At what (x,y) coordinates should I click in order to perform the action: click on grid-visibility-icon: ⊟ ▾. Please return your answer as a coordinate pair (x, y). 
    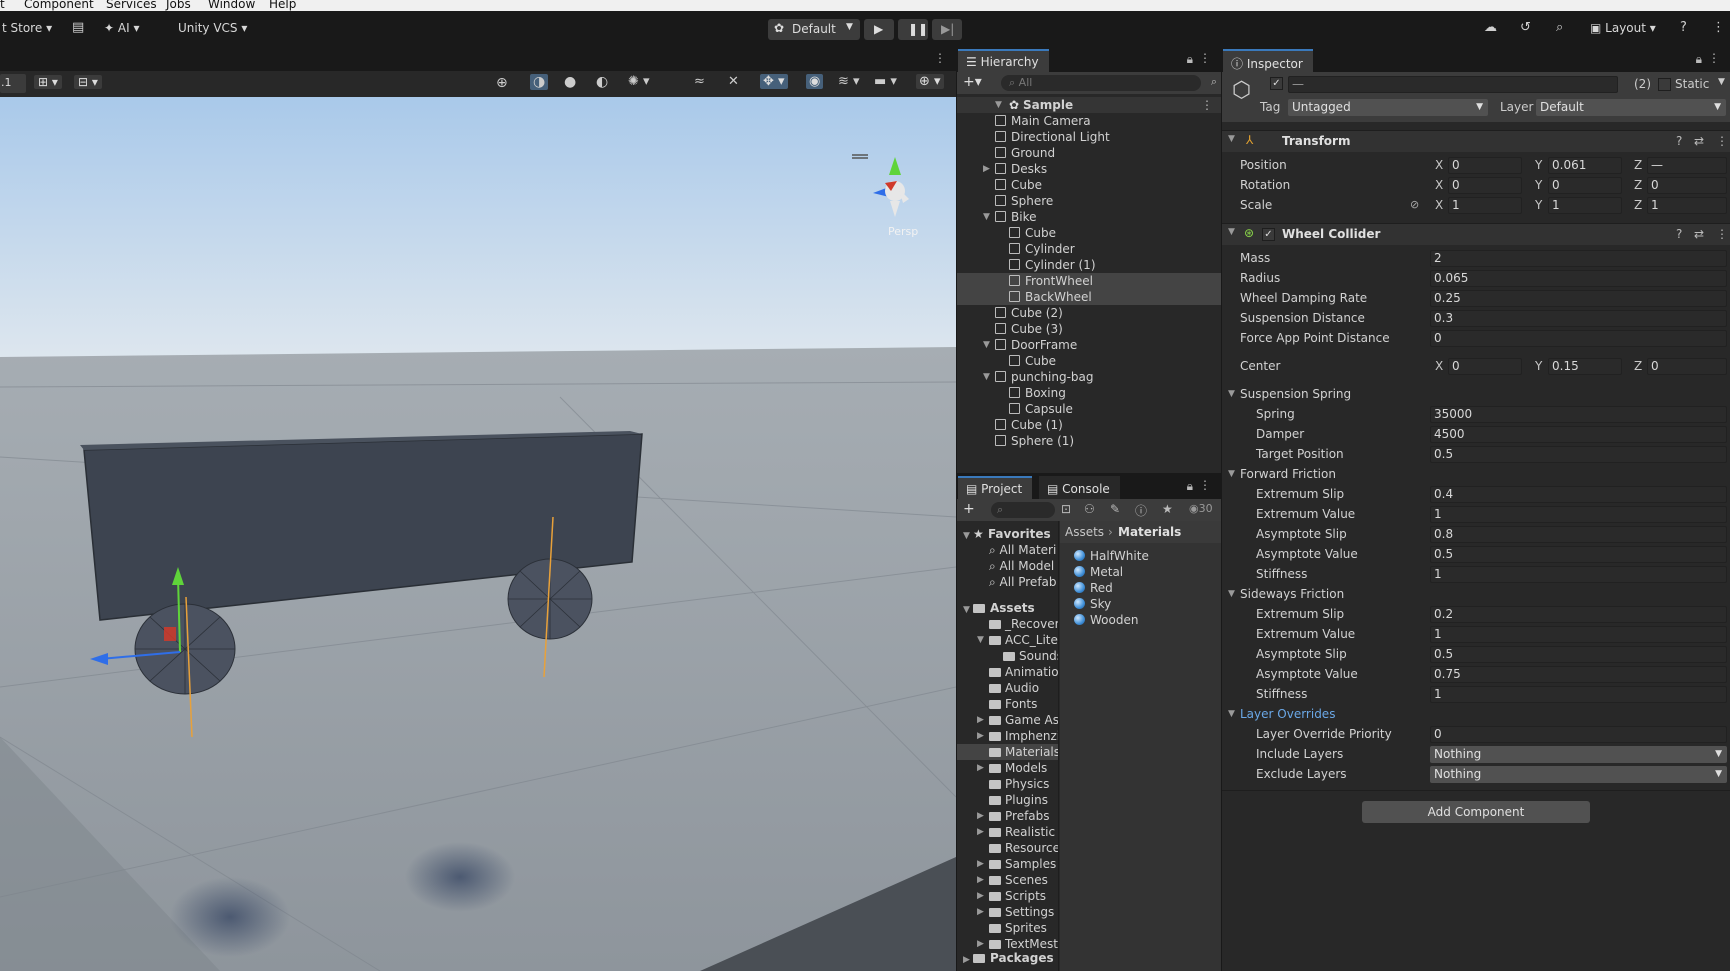
    Looking at the image, I should click on (88, 82).